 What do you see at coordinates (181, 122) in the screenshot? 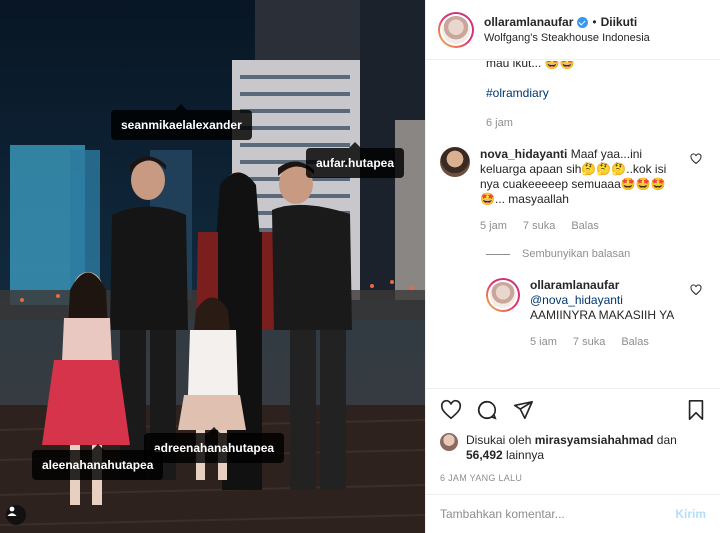
I see `photo-tag: seanmikaelalexander` at bounding box center [181, 122].